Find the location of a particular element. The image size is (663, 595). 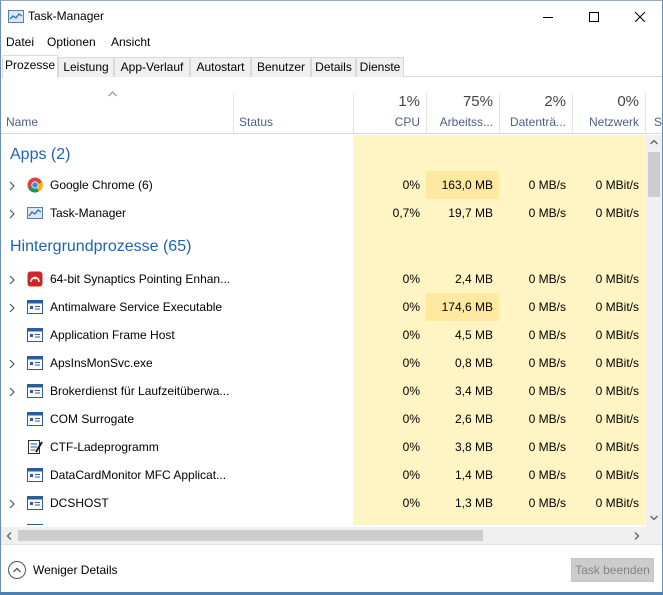

task-manager-icon is located at coordinates (35, 213).